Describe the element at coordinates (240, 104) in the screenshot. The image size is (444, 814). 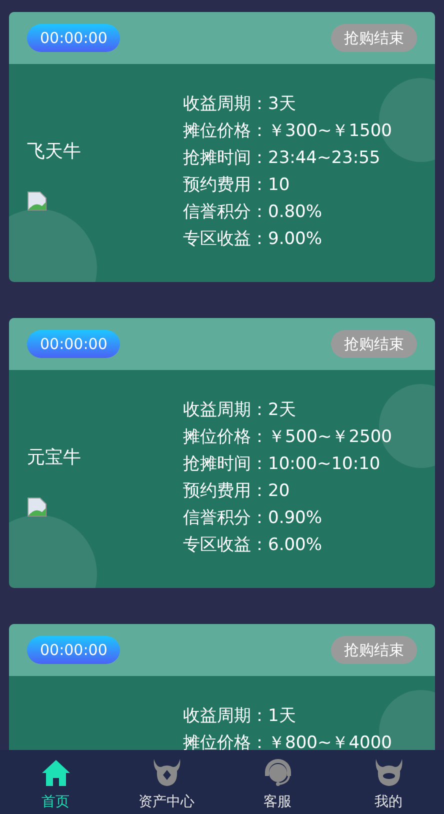
I see `info-row-text: 收益周期：3天` at that location.